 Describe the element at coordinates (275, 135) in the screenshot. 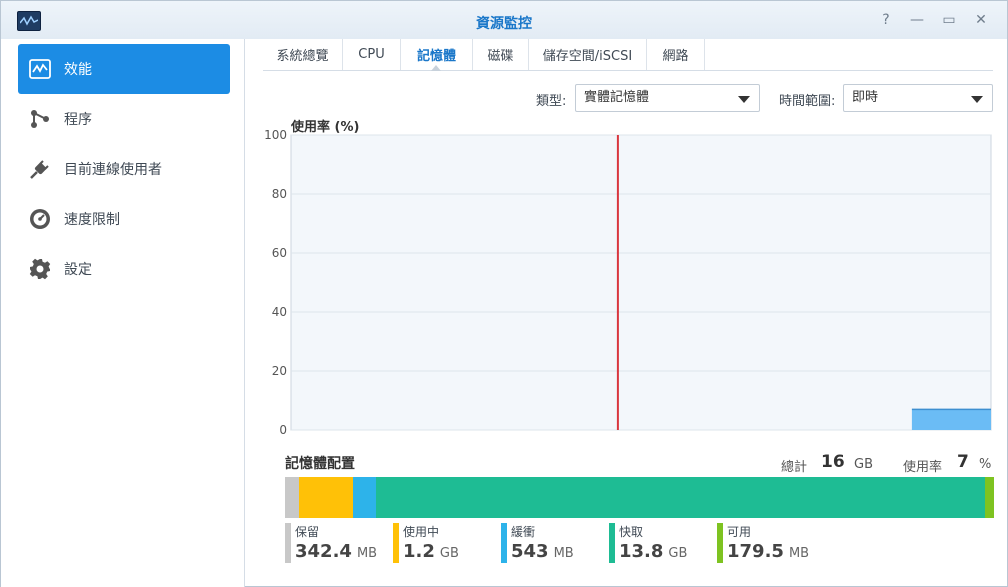

I see `y-tick-label: 100` at that location.